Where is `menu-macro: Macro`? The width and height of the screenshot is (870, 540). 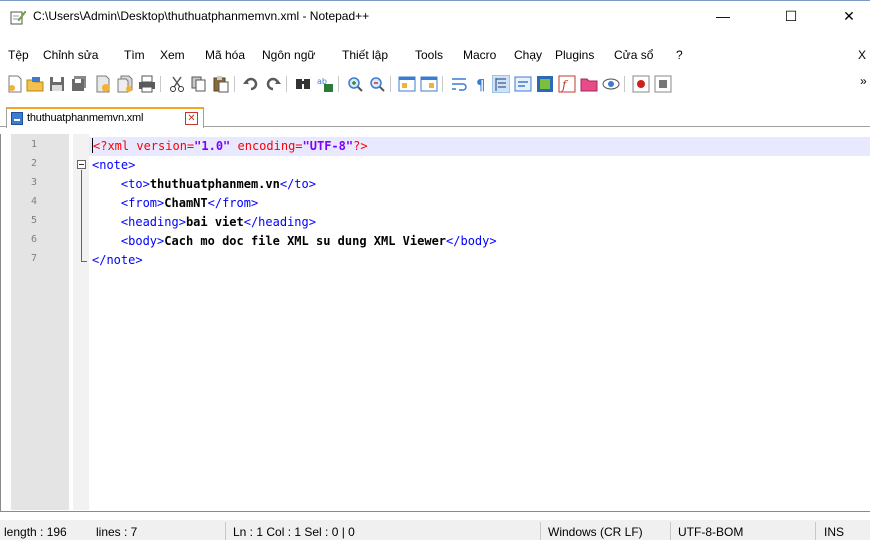
menu-macro: Macro is located at coordinates (479, 55).